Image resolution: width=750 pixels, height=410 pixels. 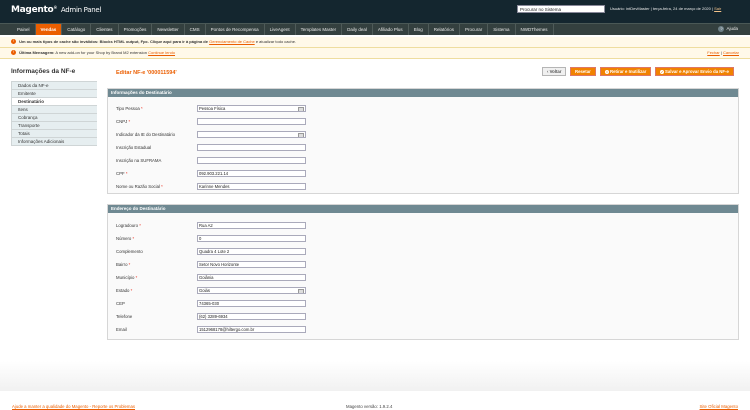 What do you see at coordinates (105, 29) in the screenshot?
I see `nav-item-clientes: Clientes` at bounding box center [105, 29].